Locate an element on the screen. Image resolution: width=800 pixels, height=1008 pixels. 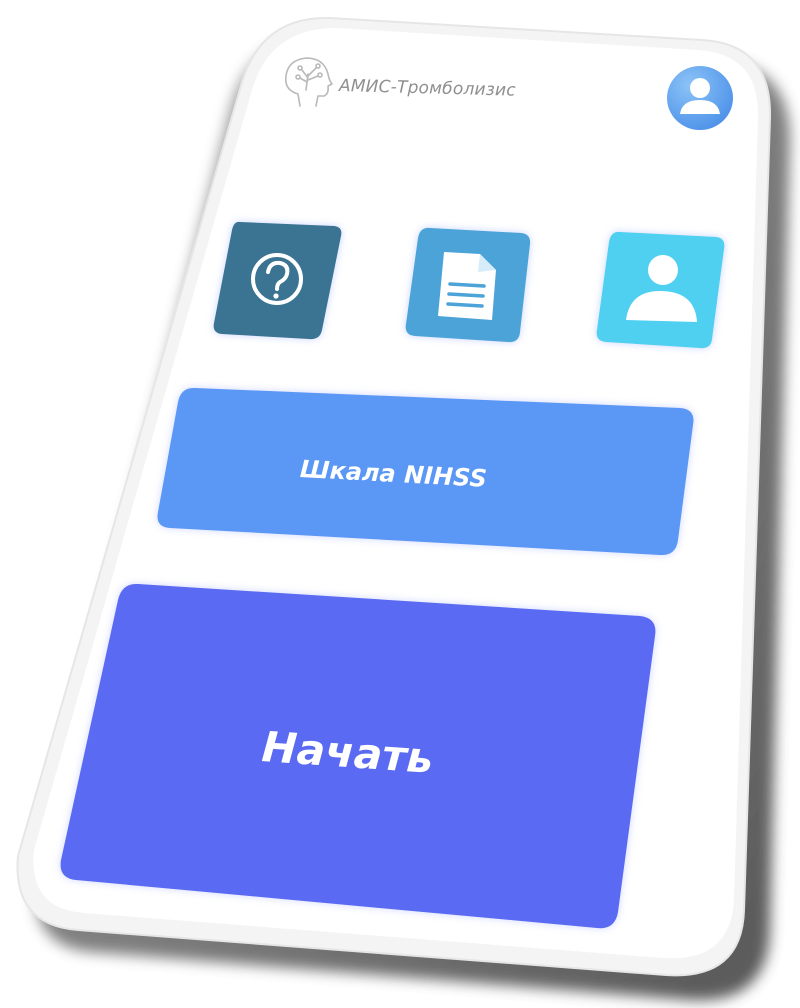
document-icon is located at coordinates (467, 286).